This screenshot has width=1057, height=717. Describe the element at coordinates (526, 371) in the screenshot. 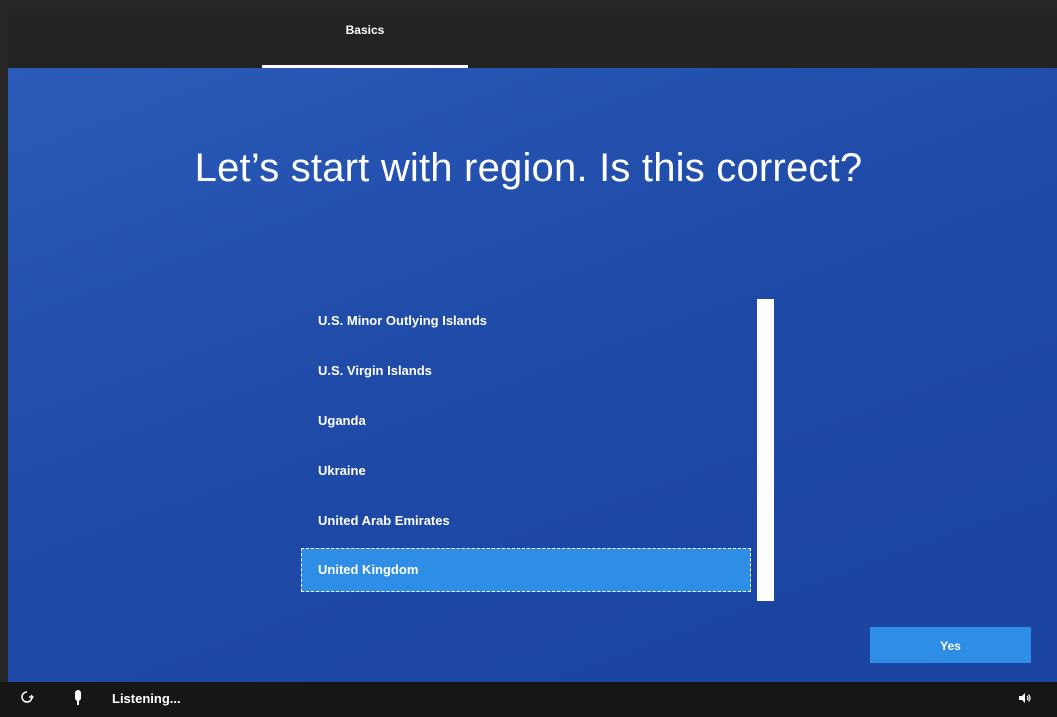

I see `list-item: U.S. Virgin Islands` at that location.